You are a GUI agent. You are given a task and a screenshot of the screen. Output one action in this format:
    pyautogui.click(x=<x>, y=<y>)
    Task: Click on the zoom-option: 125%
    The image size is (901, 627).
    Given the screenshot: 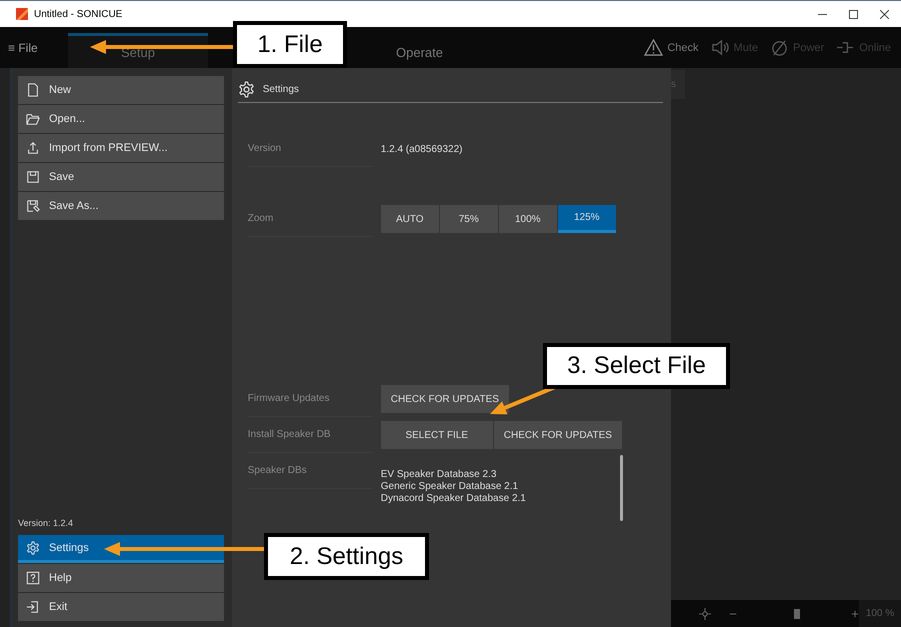 What is the action you would take?
    pyautogui.click(x=587, y=219)
    